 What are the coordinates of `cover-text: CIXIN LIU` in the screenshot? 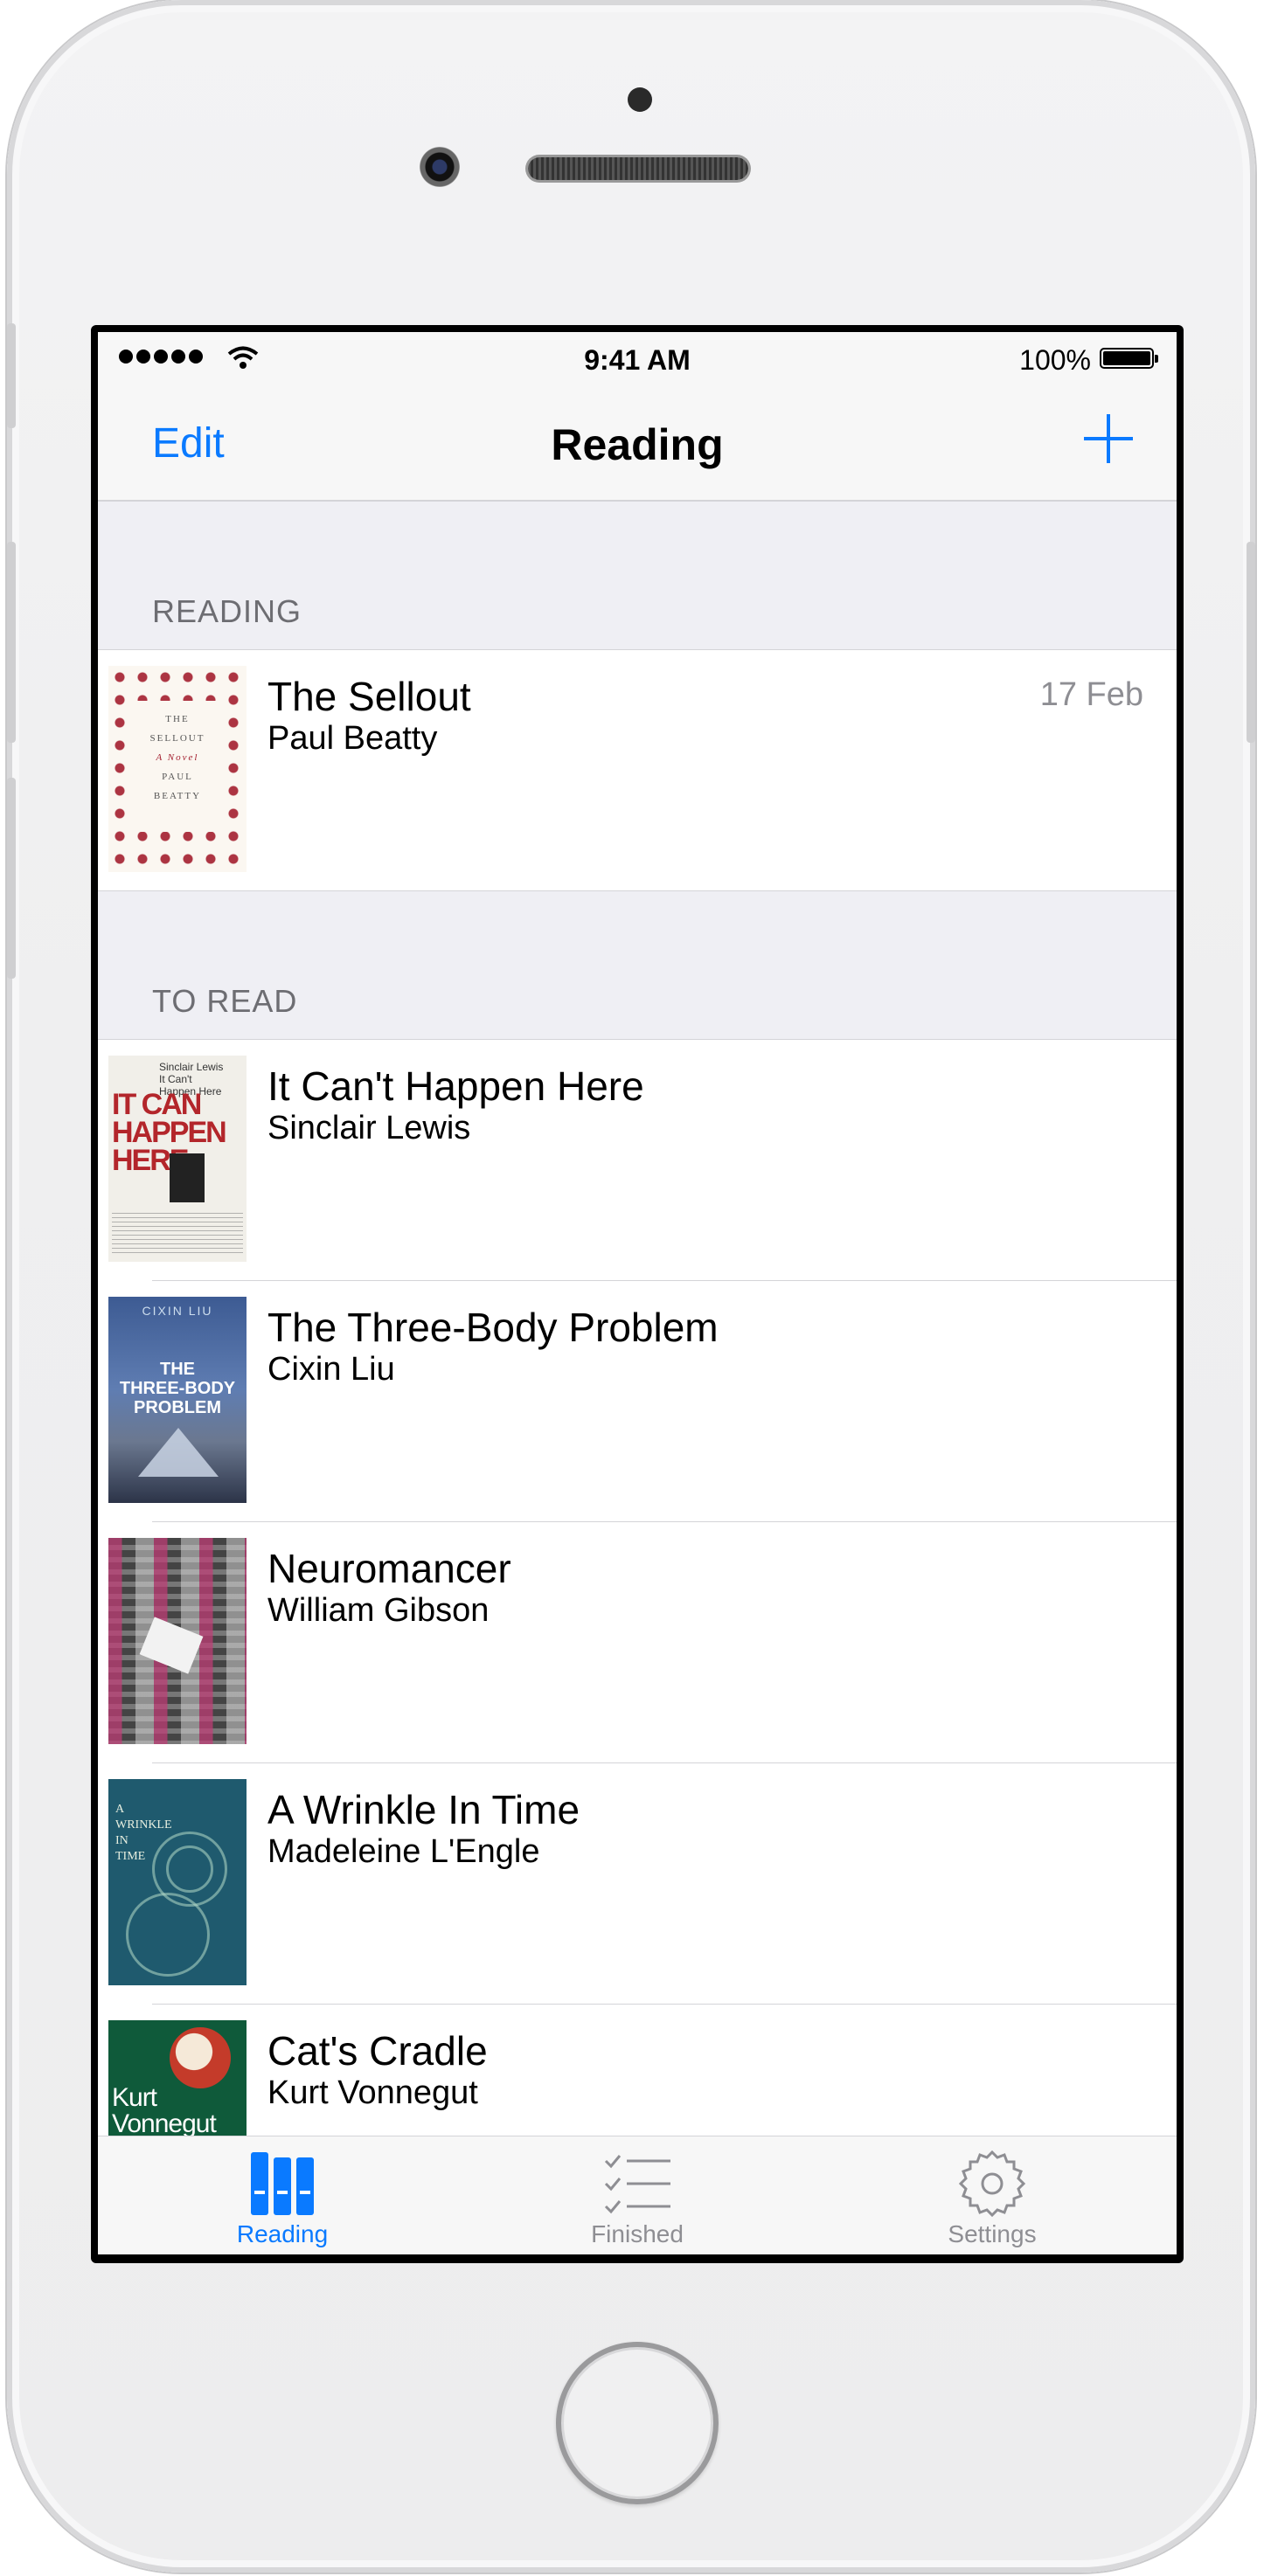 It's located at (177, 1311).